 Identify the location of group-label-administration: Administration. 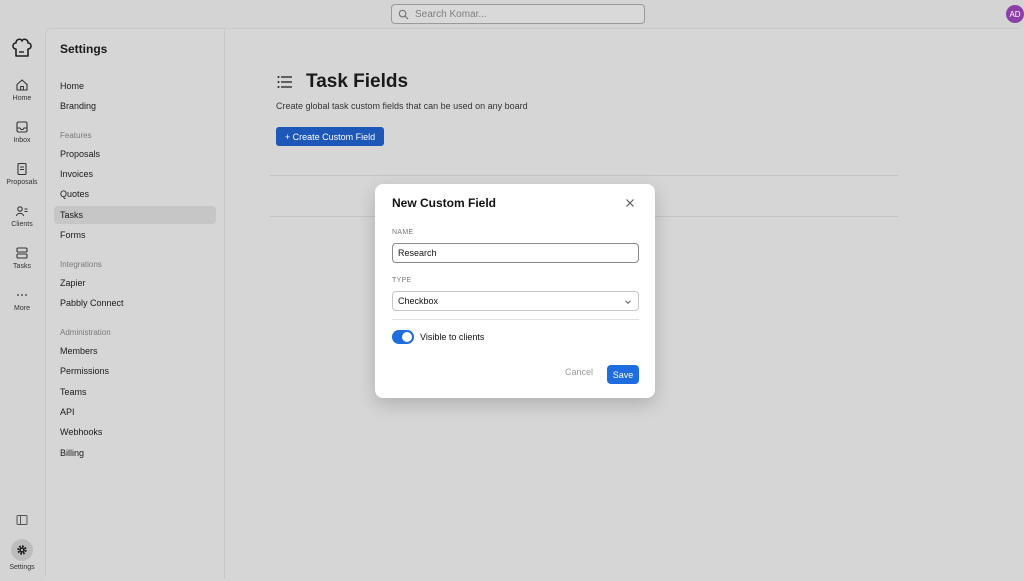
(85, 332).